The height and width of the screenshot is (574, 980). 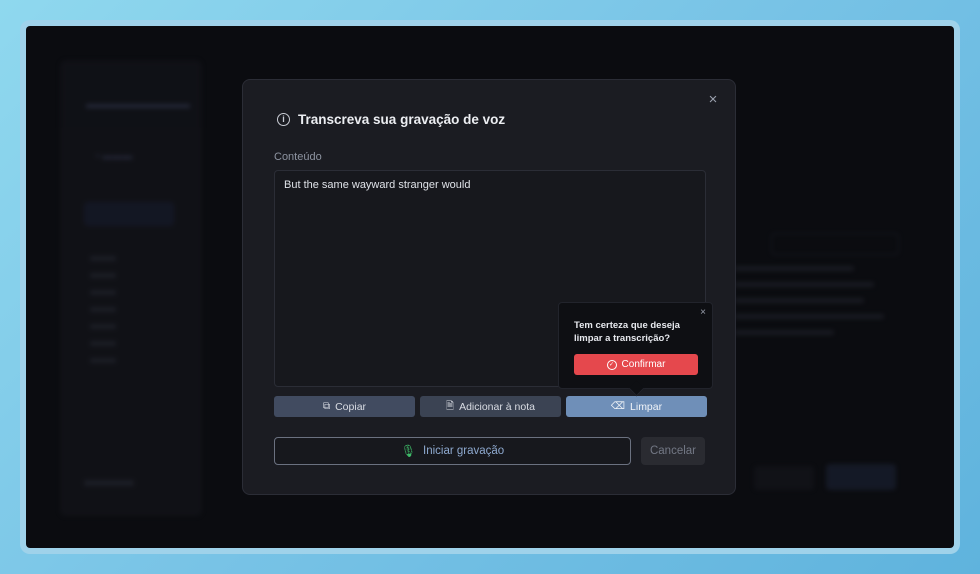 What do you see at coordinates (497, 406) in the screenshot?
I see `add-to-note-button-label: Adicionar à nota` at bounding box center [497, 406].